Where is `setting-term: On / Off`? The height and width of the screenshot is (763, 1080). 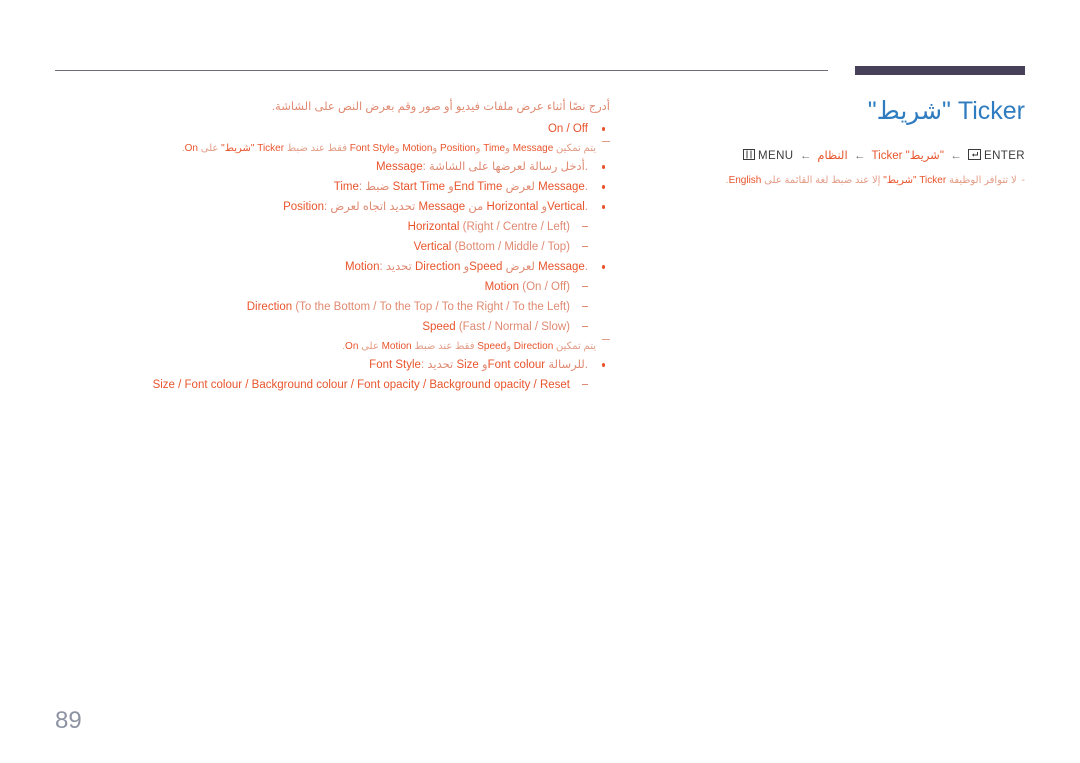 setting-term: On / Off is located at coordinates (567, 129).